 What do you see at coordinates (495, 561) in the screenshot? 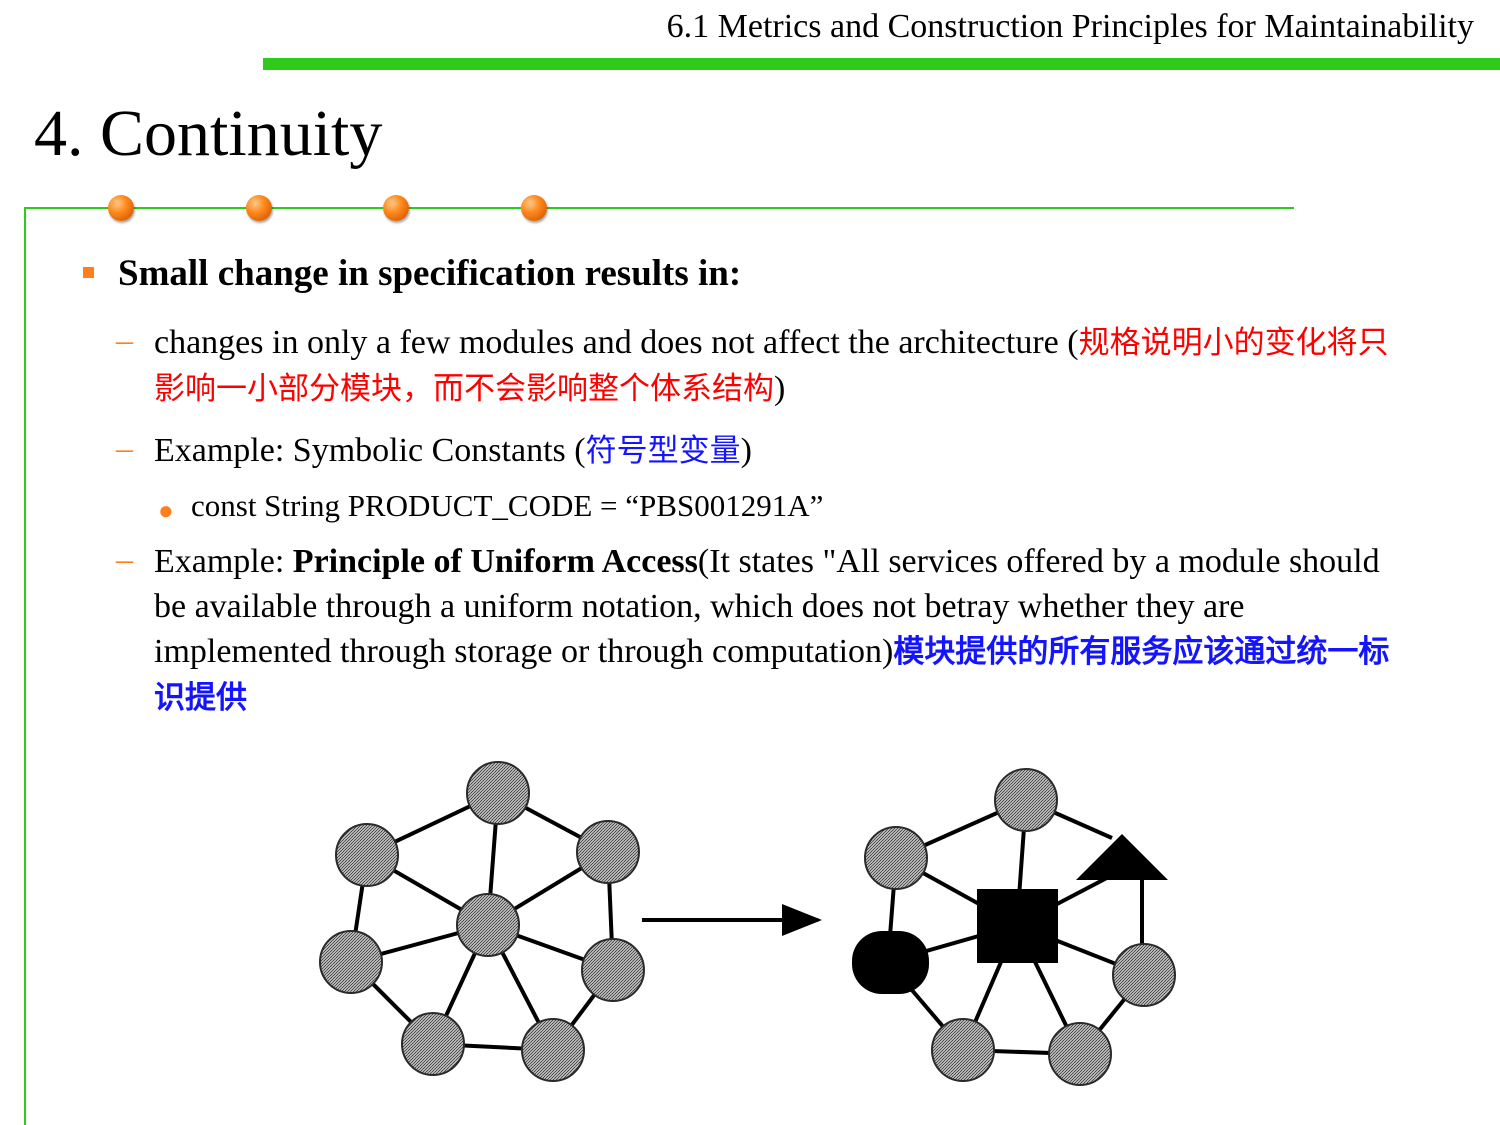
I see `principle-name: Principle of Uniform Access` at bounding box center [495, 561].